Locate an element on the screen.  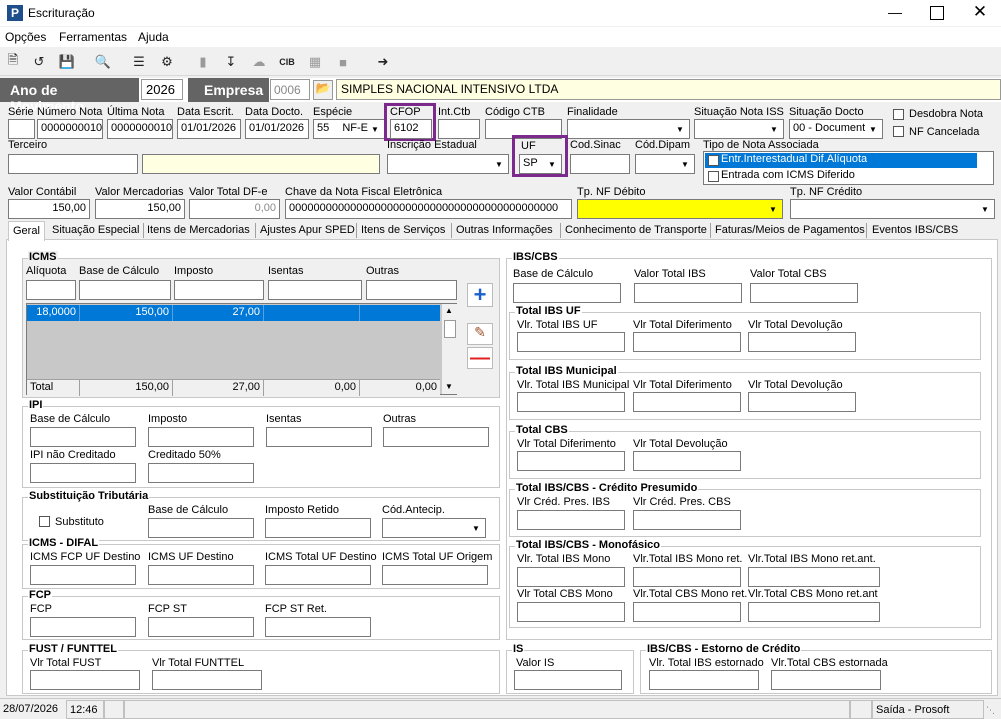
ibs-uf-diferimento-input is located at coordinates (687, 342).